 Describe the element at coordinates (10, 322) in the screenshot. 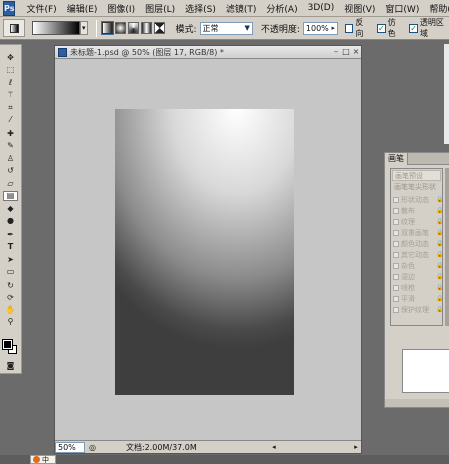

I see `zoom-tool-icon: ⚲` at that location.